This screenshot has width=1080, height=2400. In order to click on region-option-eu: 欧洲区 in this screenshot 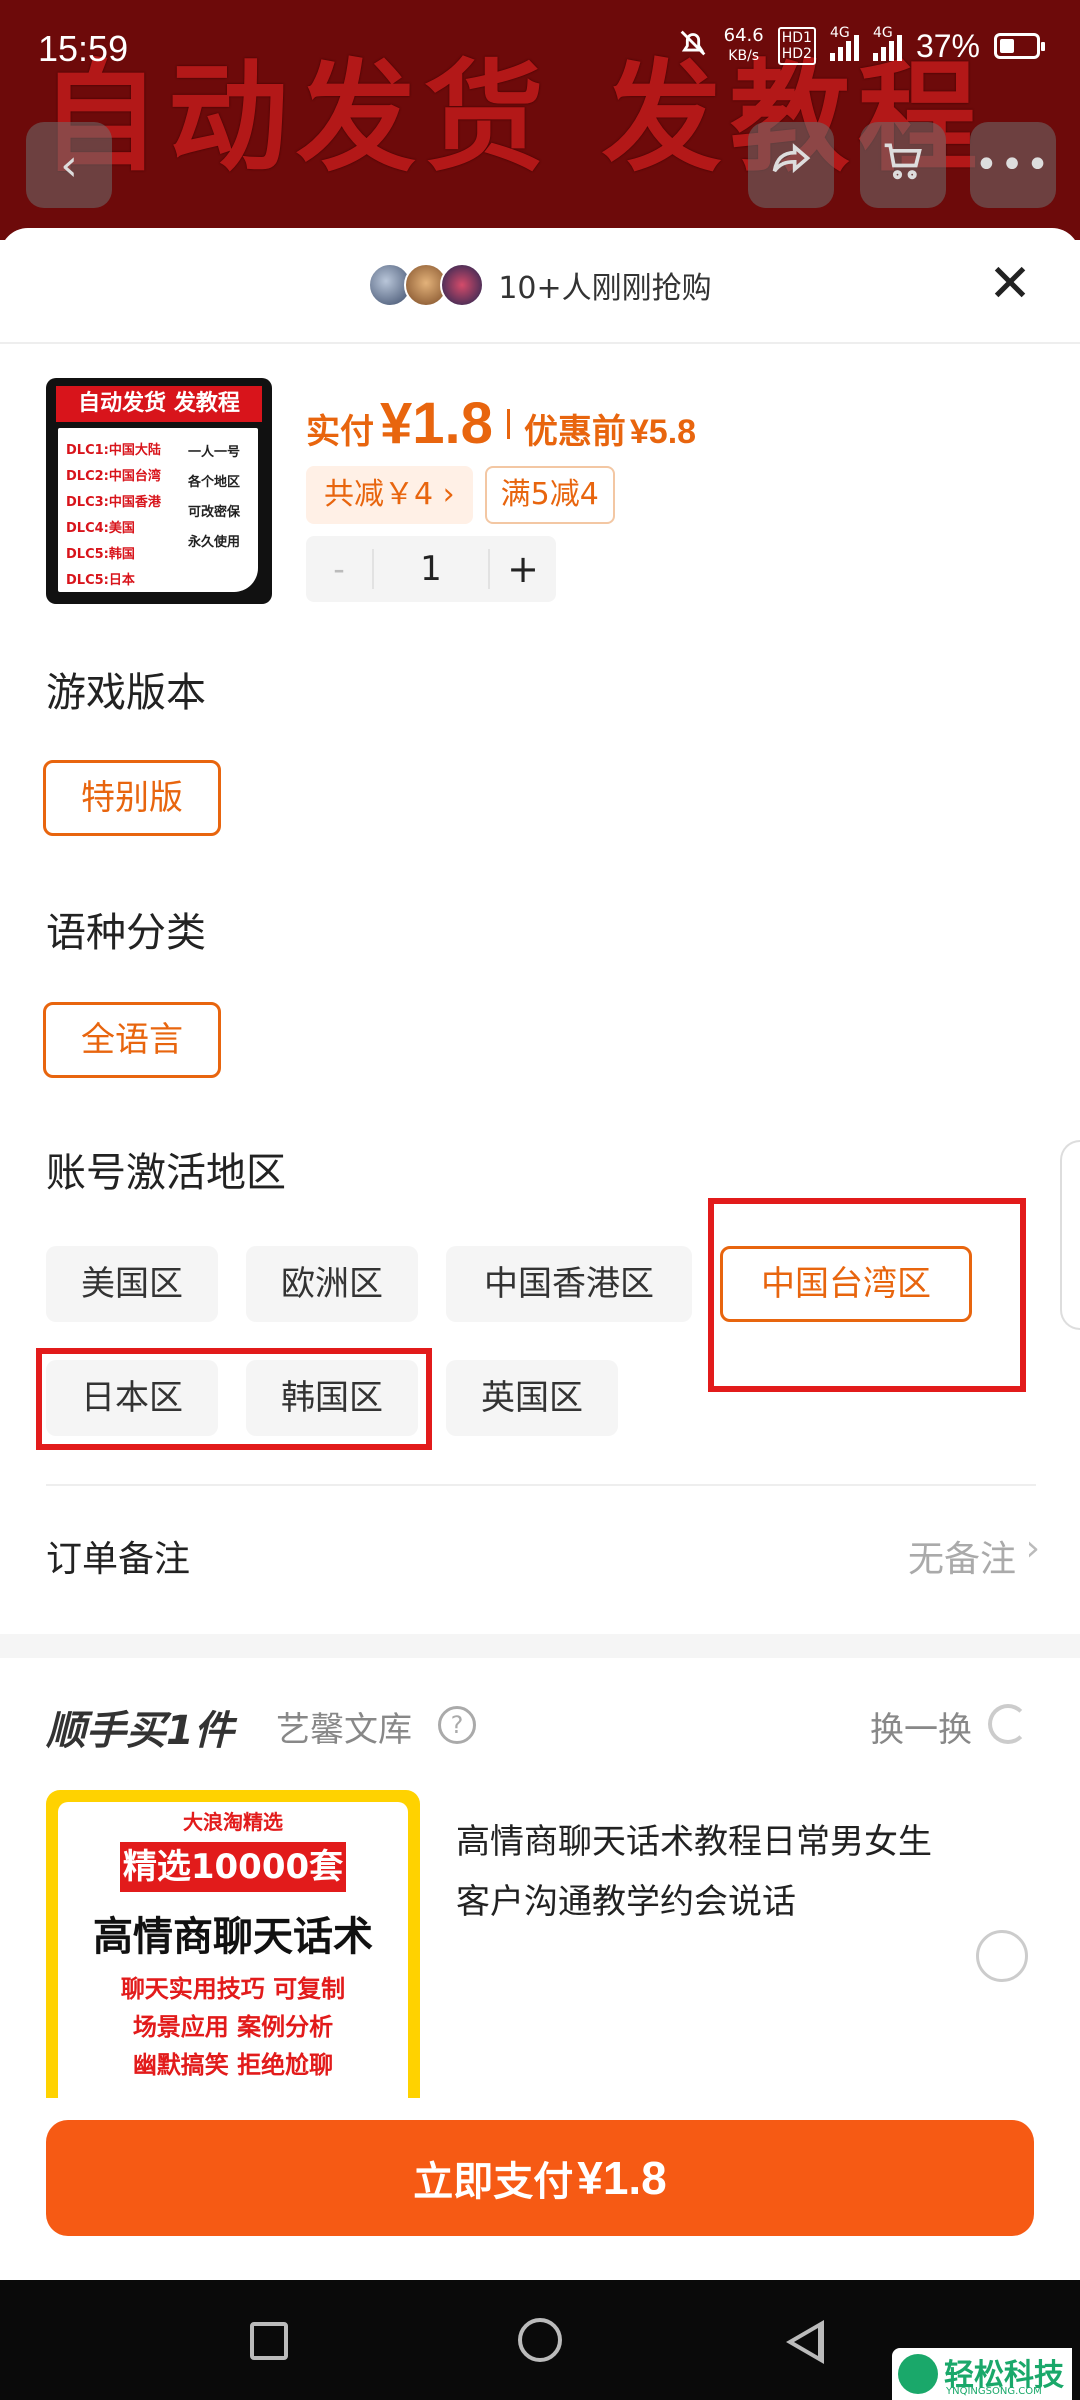, I will do `click(332, 1284)`.